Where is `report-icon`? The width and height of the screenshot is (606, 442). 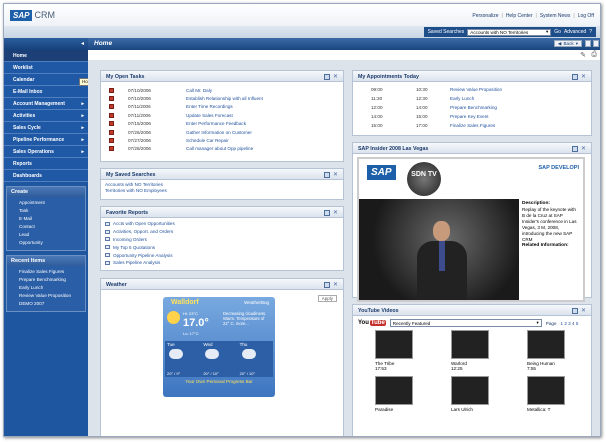
report-icon is located at coordinates (107, 231).